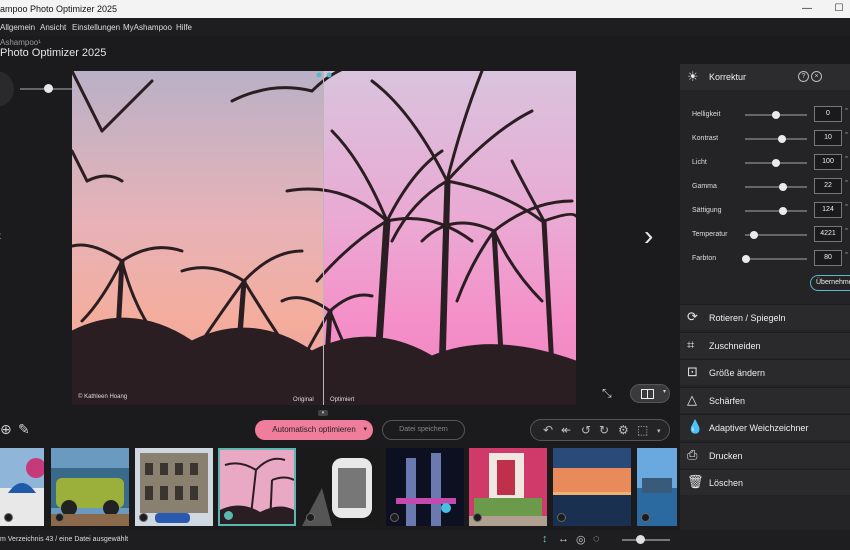  I want to click on print-icon: ⎙, so click(692, 454).